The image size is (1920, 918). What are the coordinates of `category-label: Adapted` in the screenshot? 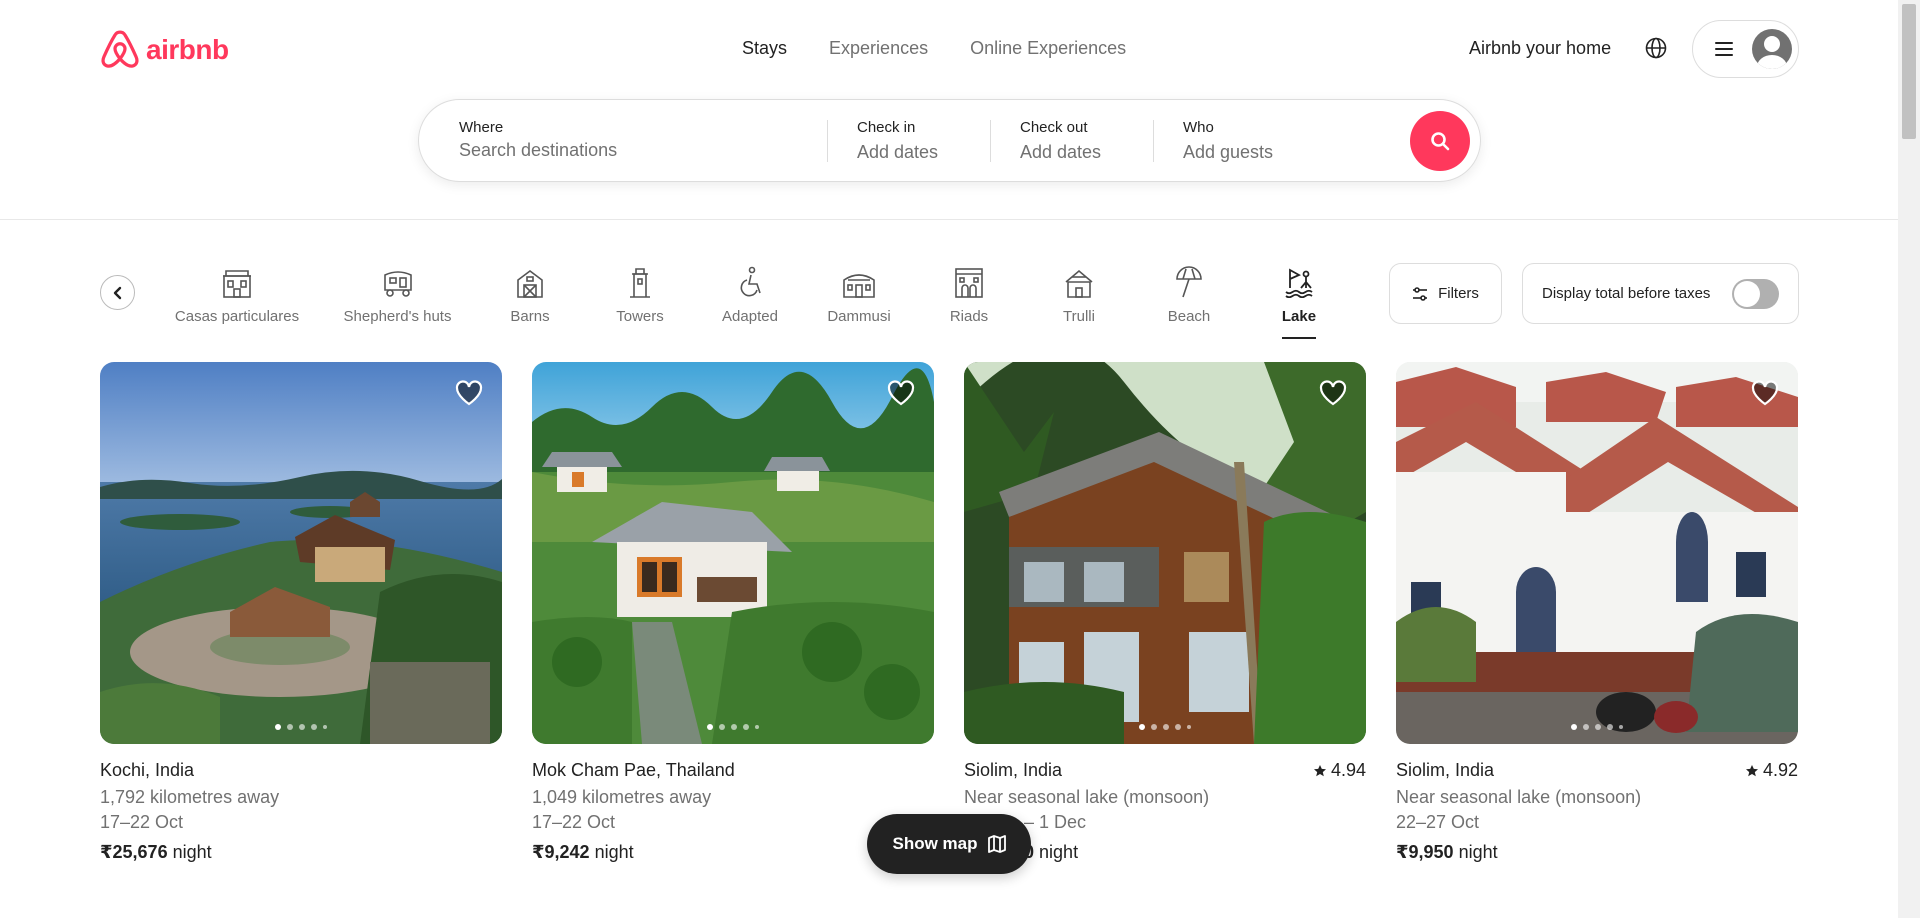 It's located at (750, 316).